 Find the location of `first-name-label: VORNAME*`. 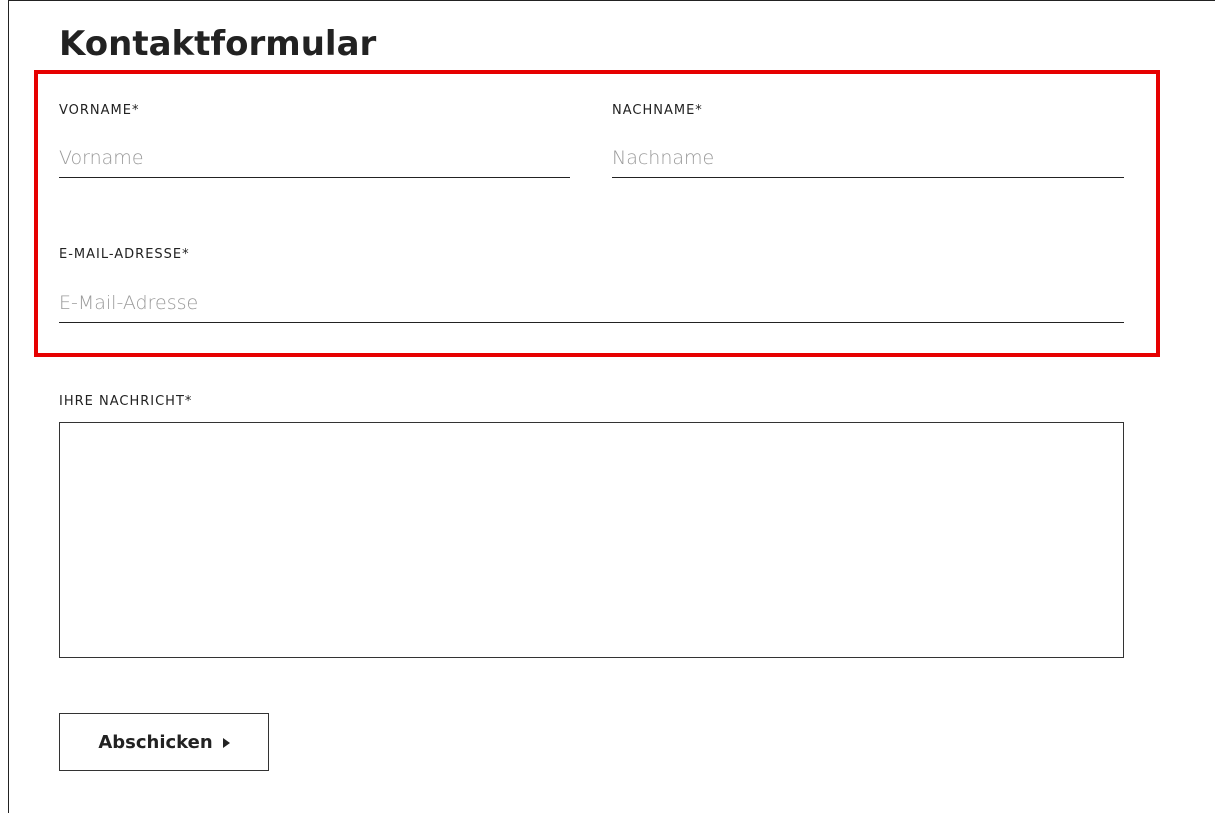

first-name-label: VORNAME* is located at coordinates (99, 110).